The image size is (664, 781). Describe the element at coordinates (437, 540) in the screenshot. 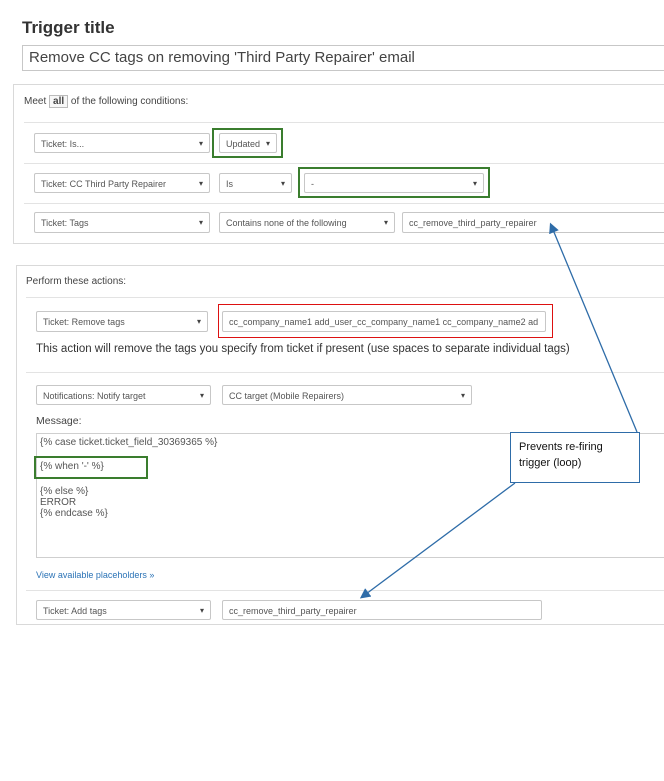

I see `arrow-to-add-tags` at that location.